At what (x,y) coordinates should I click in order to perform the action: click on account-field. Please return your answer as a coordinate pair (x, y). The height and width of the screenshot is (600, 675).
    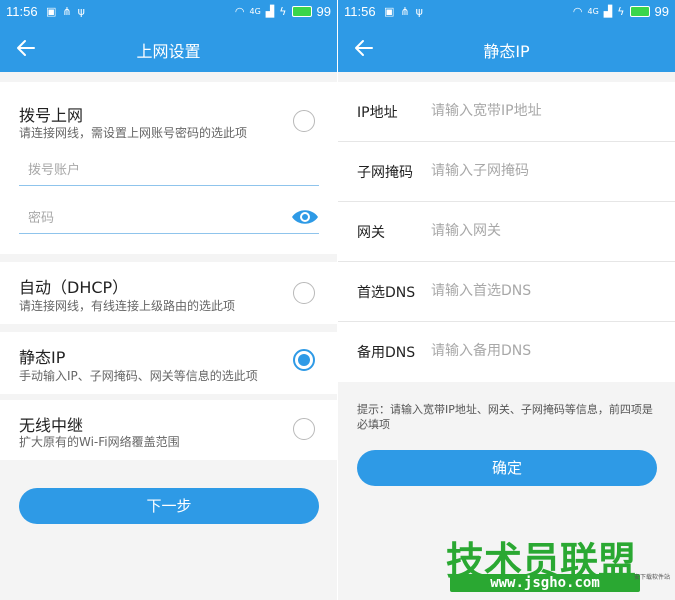
    Looking at the image, I should click on (169, 171).